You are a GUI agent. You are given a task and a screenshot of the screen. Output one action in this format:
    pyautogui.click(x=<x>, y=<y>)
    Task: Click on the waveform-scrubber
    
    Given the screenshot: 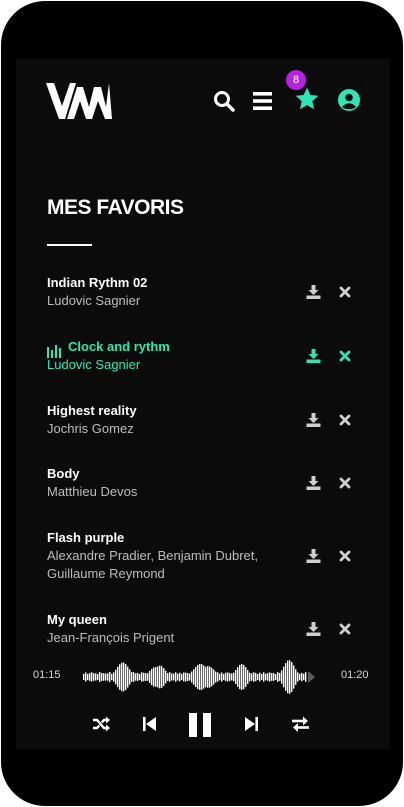 What is the action you would take?
    pyautogui.click(x=199, y=677)
    